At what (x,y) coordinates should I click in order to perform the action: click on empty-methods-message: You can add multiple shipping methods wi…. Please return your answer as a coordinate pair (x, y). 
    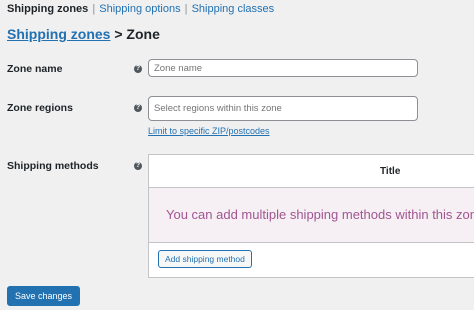
    Looking at the image, I should click on (320, 214).